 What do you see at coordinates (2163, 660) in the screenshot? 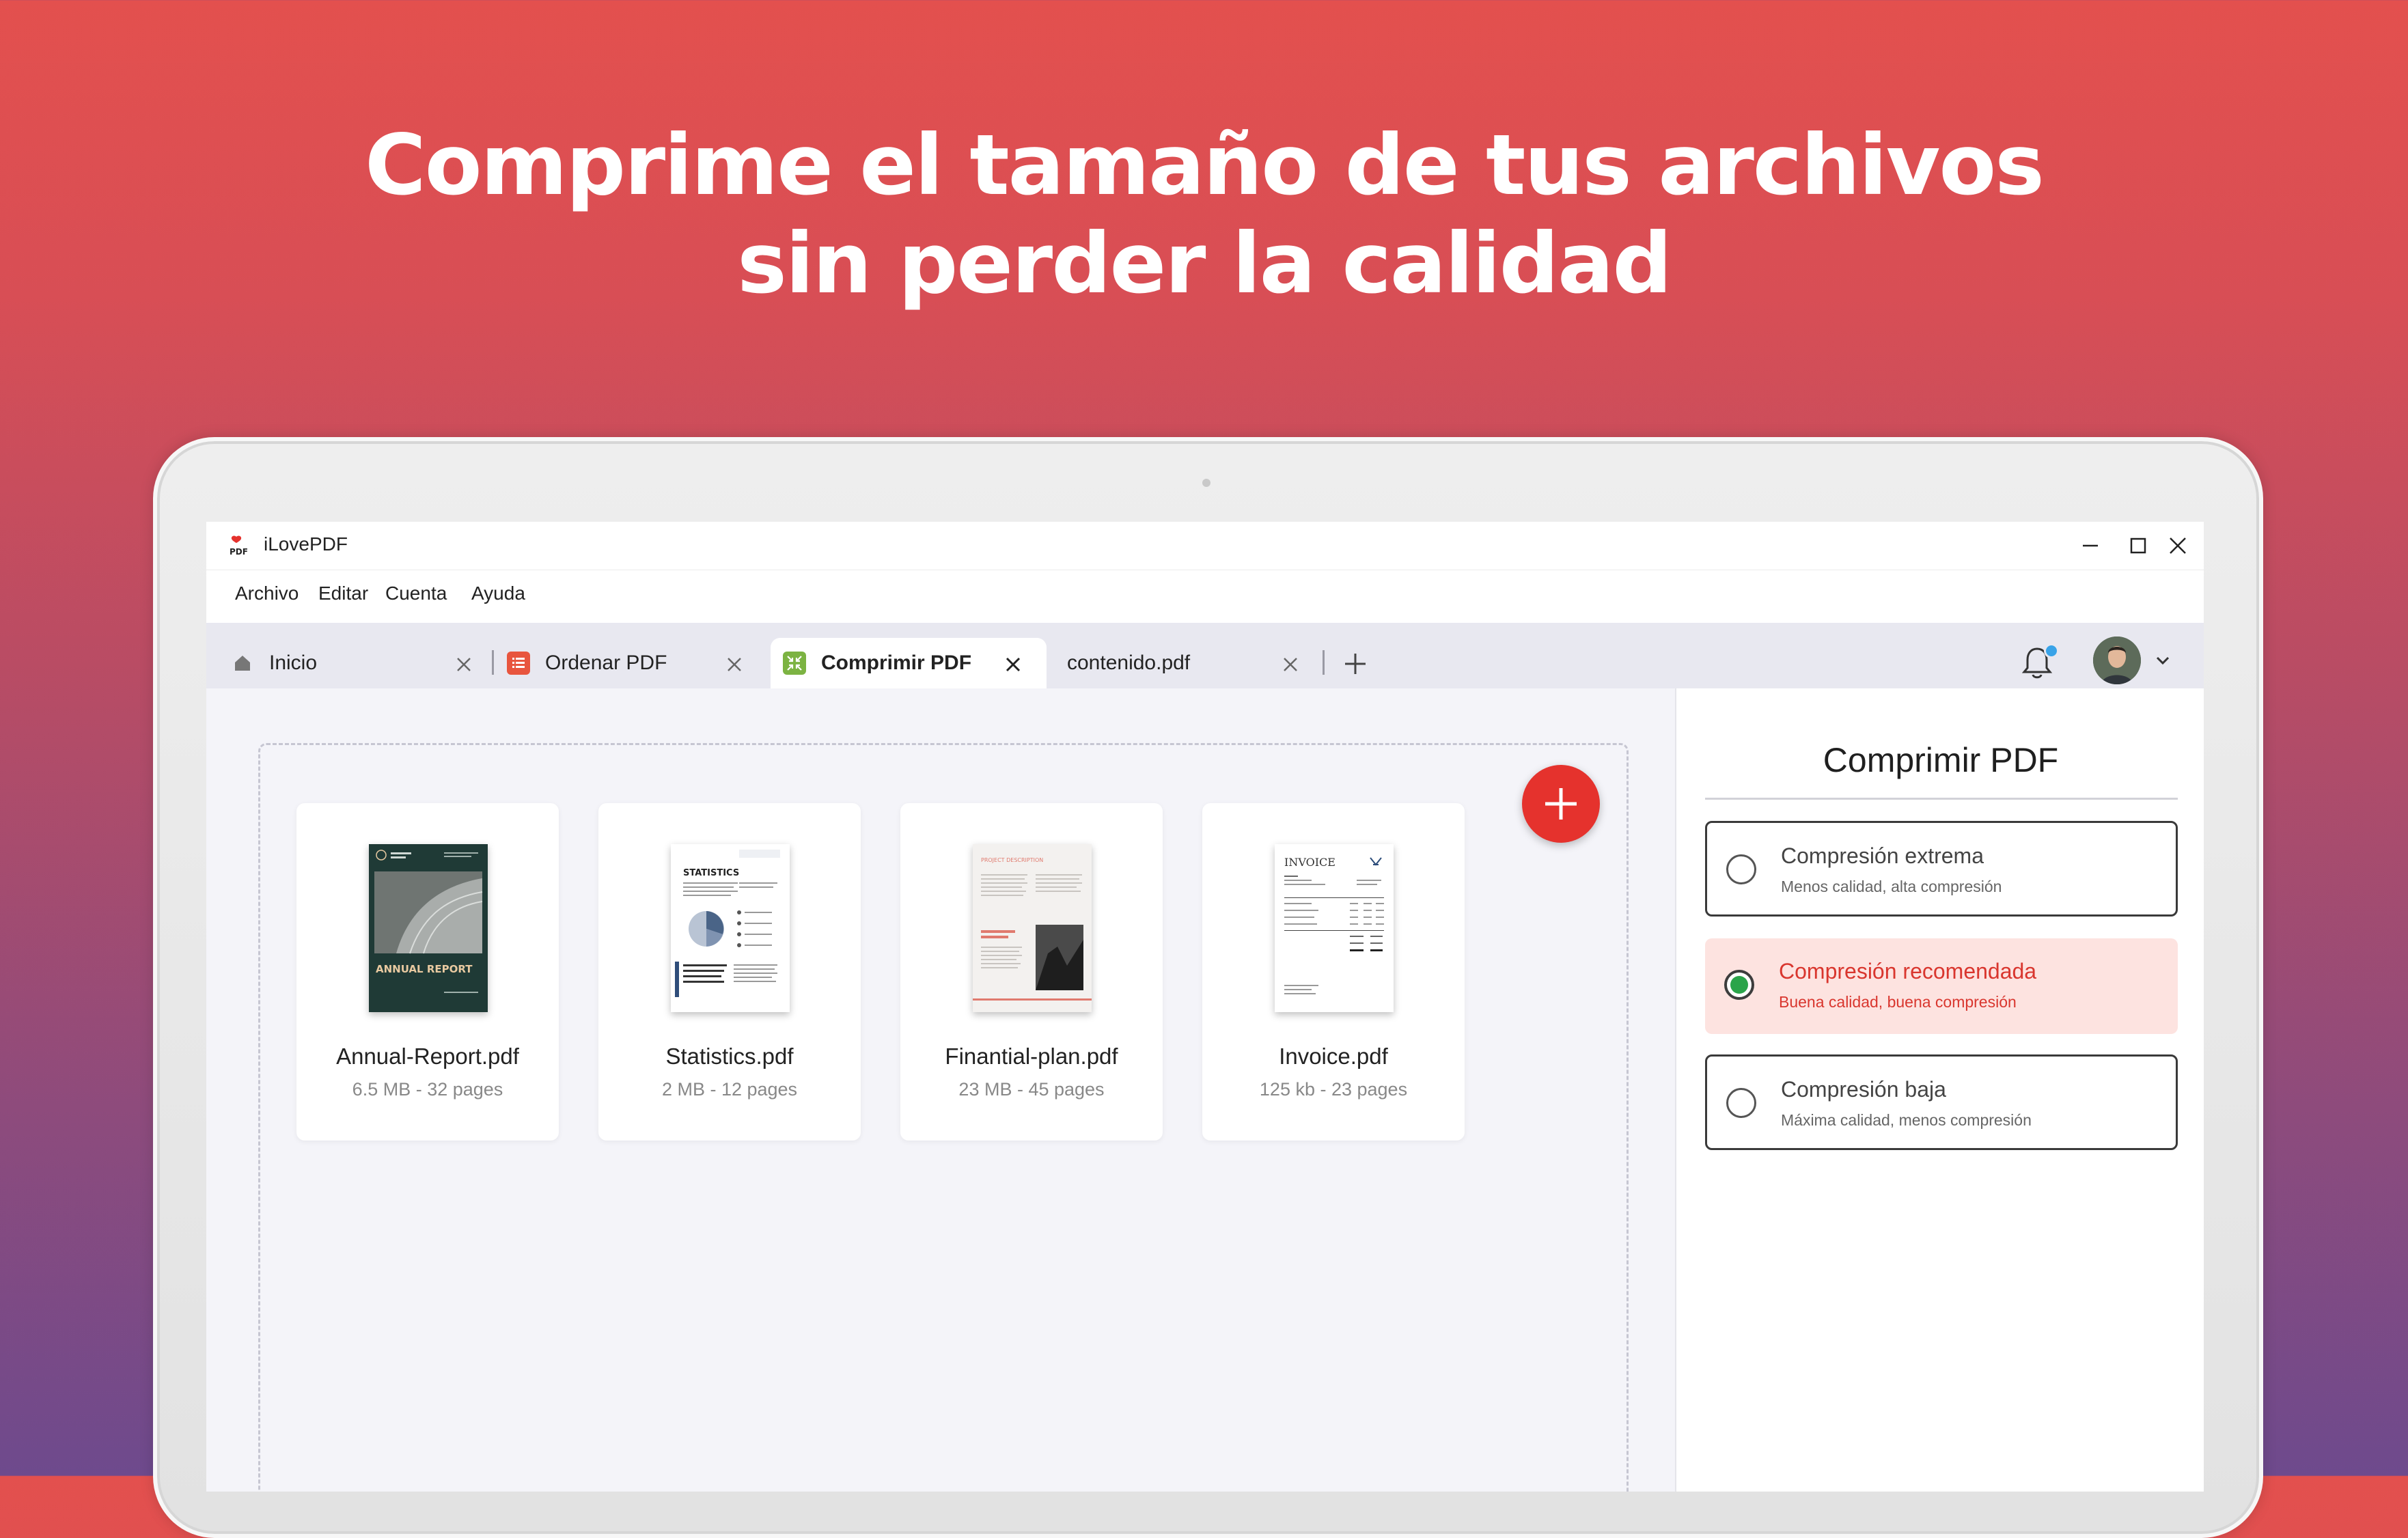
I see `chevron-down-icon` at bounding box center [2163, 660].